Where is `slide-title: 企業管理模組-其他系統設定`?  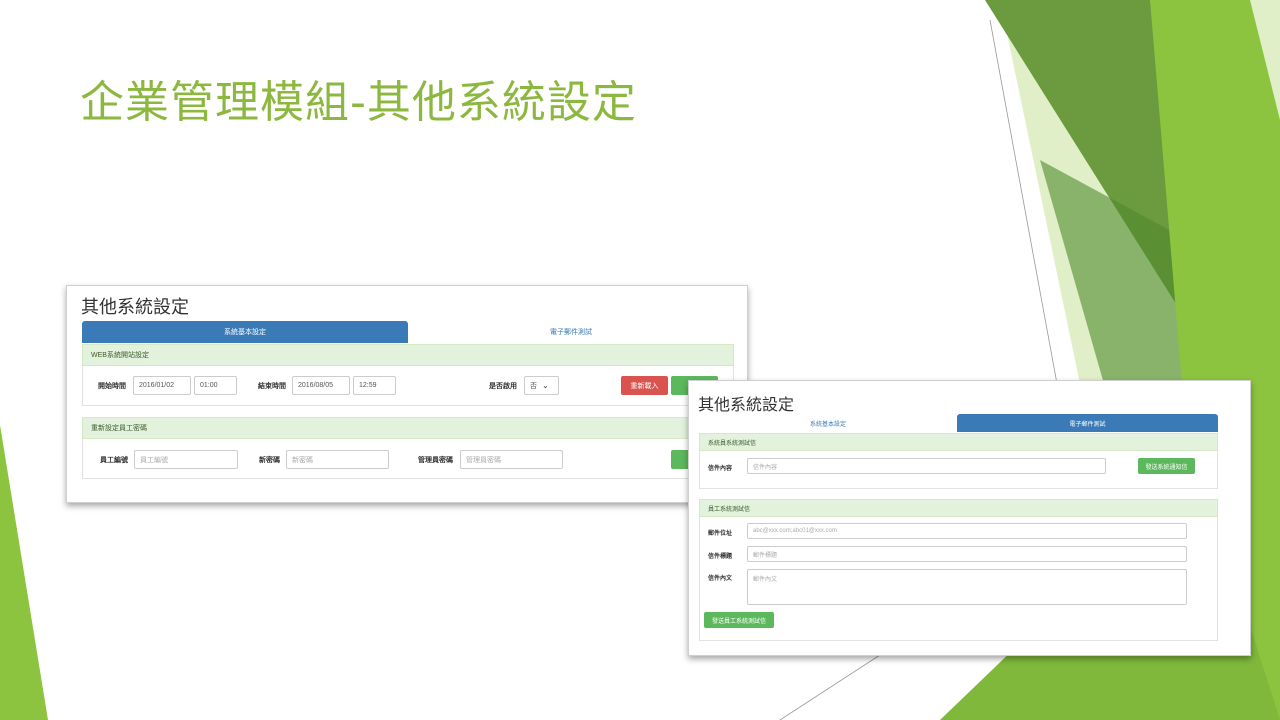 slide-title: 企業管理模組-其他系統設定 is located at coordinates (358, 102).